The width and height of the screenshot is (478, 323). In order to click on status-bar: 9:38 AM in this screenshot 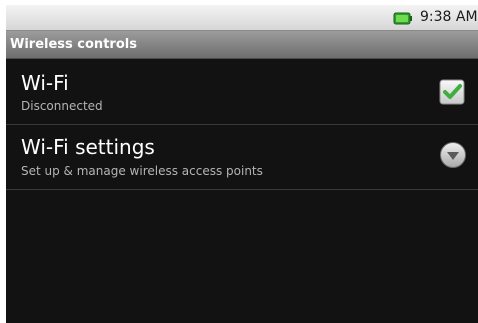, I will do `click(242, 18)`.